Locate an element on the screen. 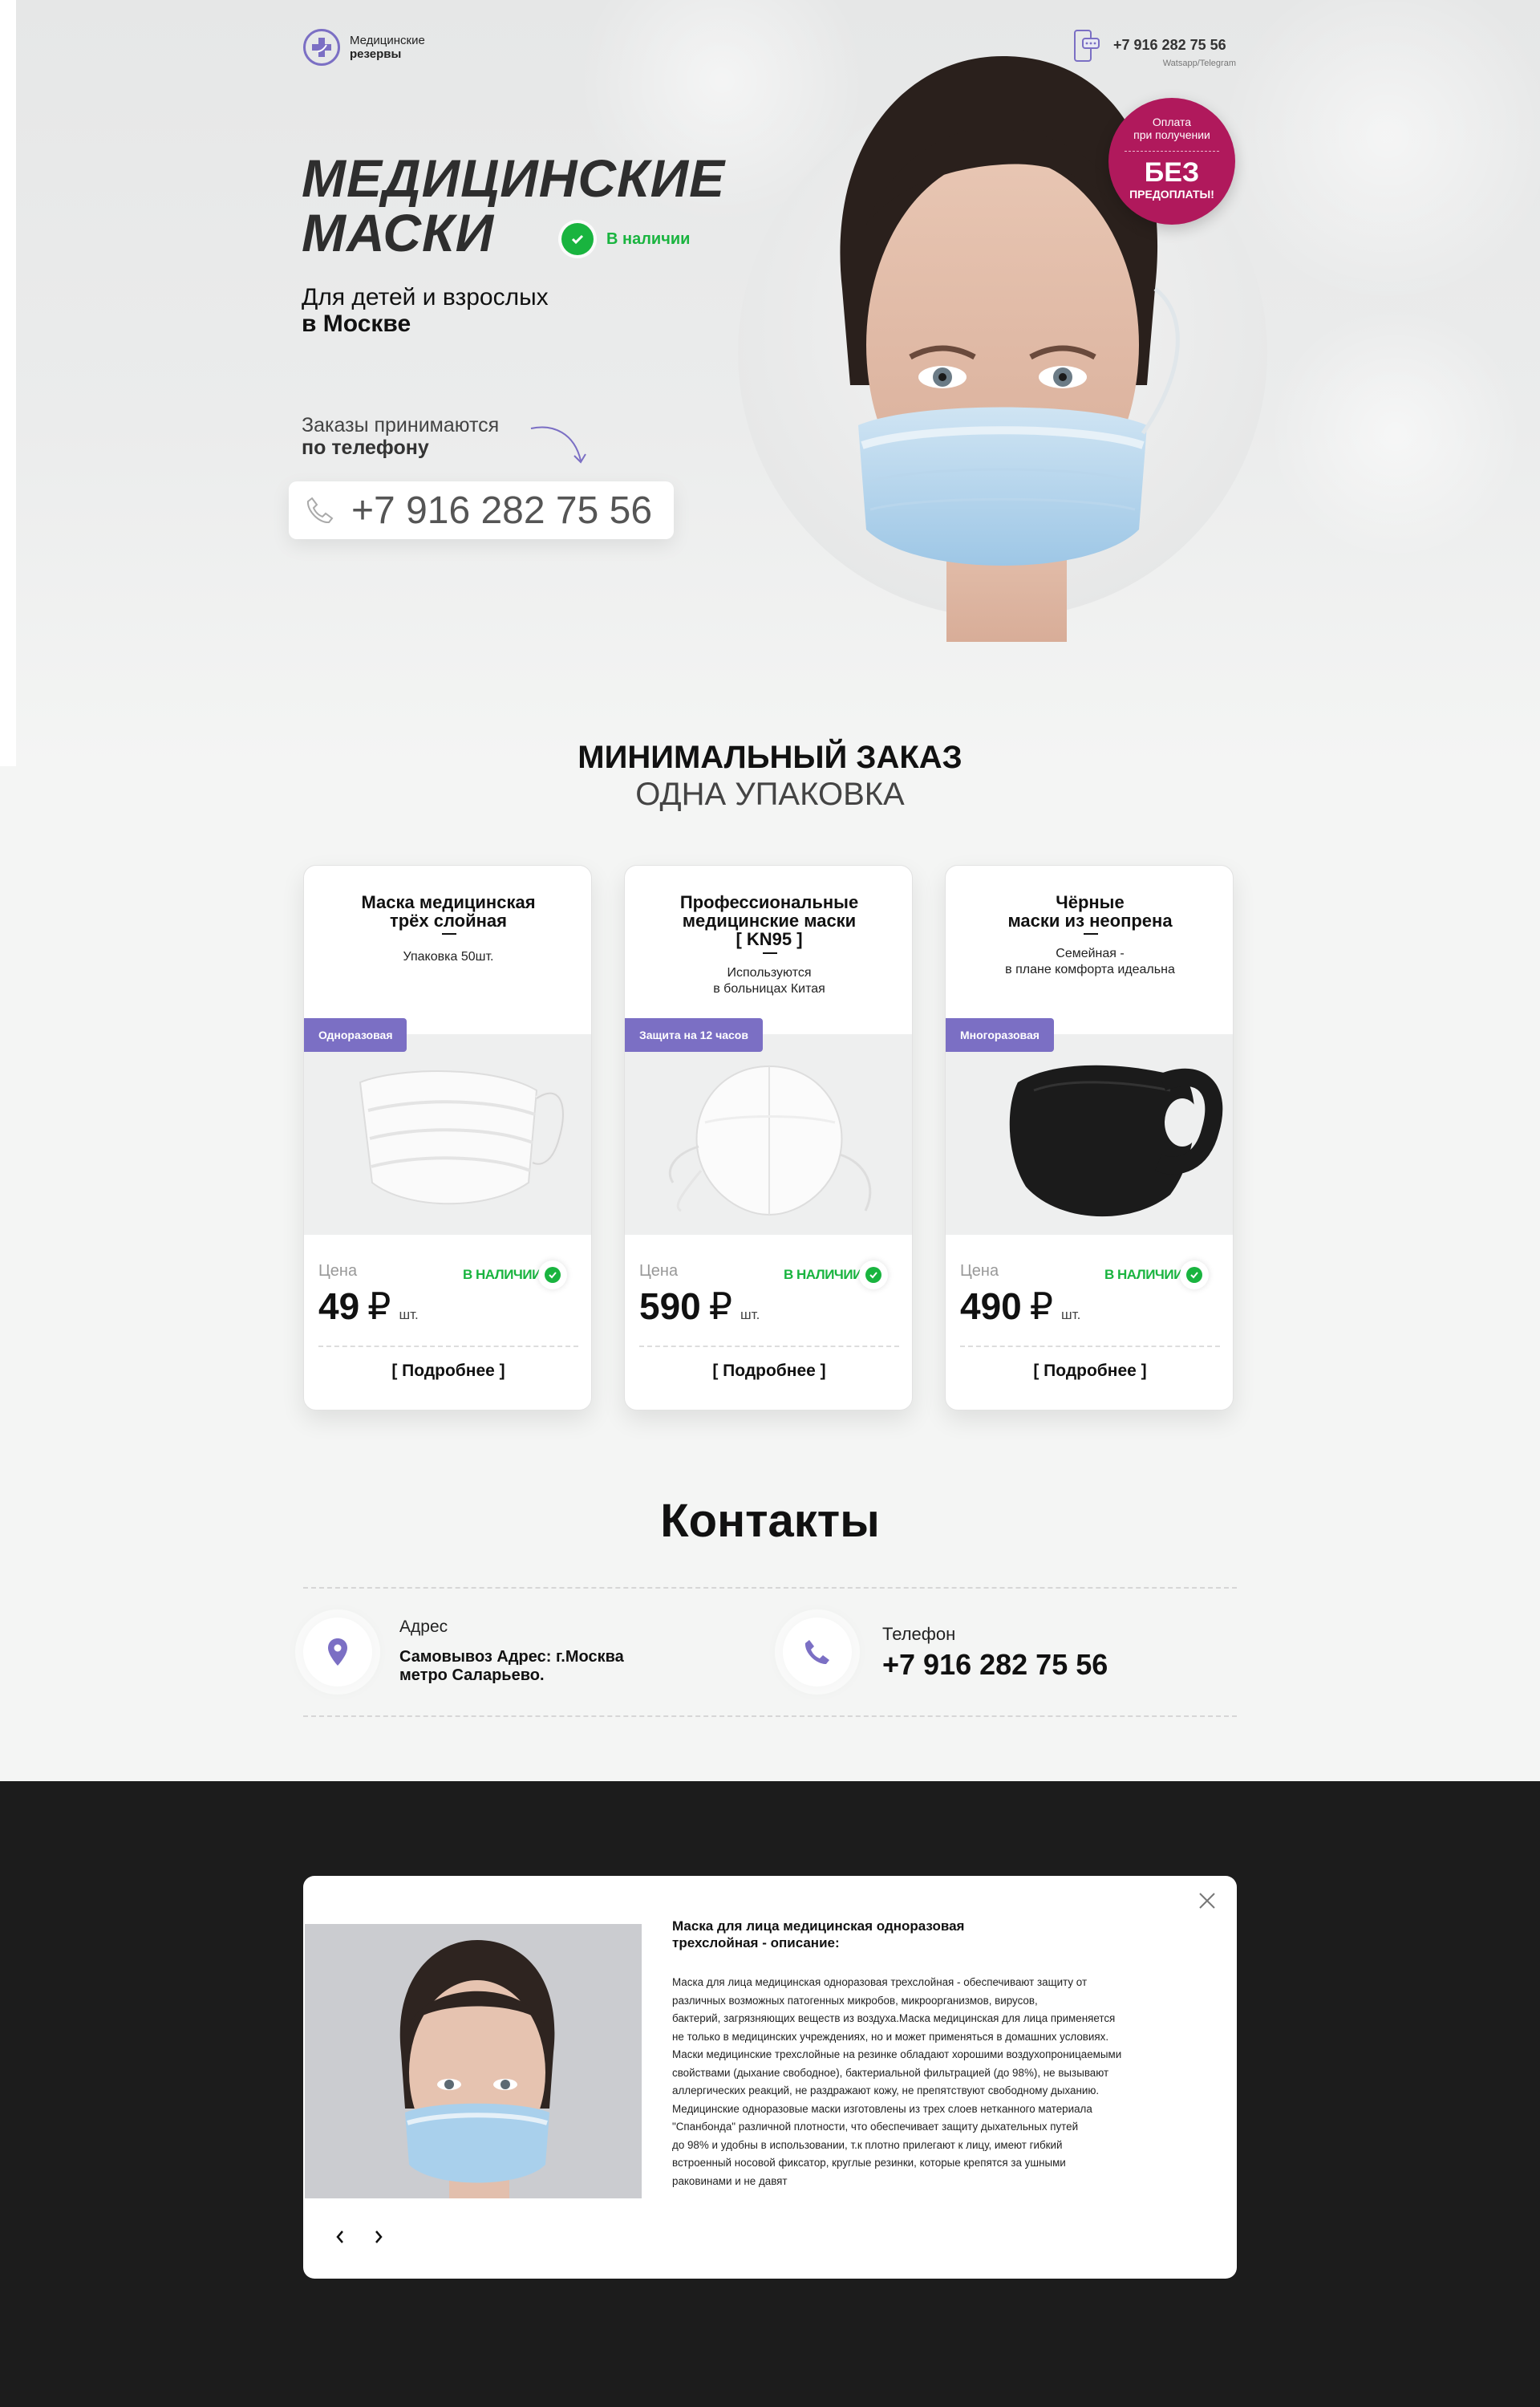 The height and width of the screenshot is (2407, 1540). in-stock-label: В наличии is located at coordinates (648, 239).